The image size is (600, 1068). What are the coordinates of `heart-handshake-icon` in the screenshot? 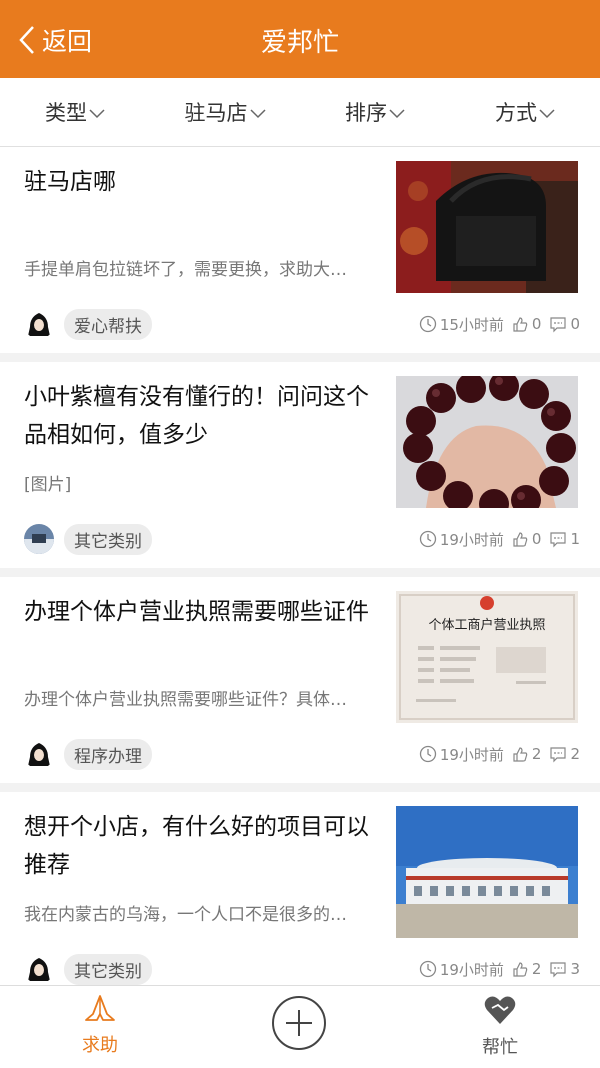 It's located at (500, 1010).